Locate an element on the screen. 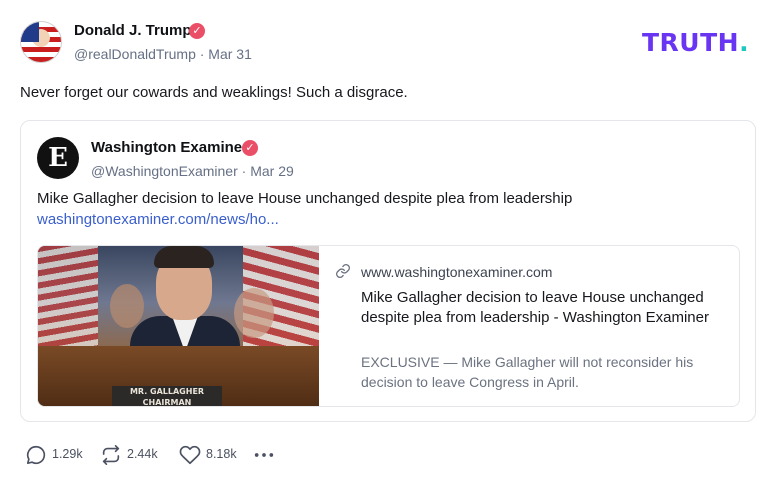 The image size is (777, 485). verified-badge-icon: ✓ is located at coordinates (197, 31).